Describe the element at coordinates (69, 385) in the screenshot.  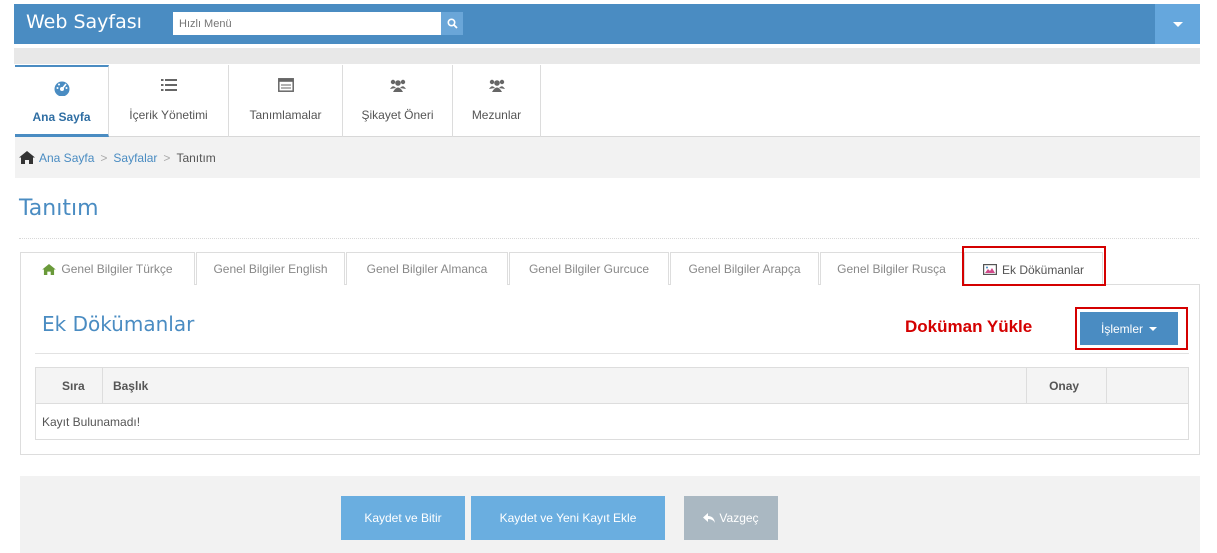
I see `column-header-sira: Sıra` at that location.